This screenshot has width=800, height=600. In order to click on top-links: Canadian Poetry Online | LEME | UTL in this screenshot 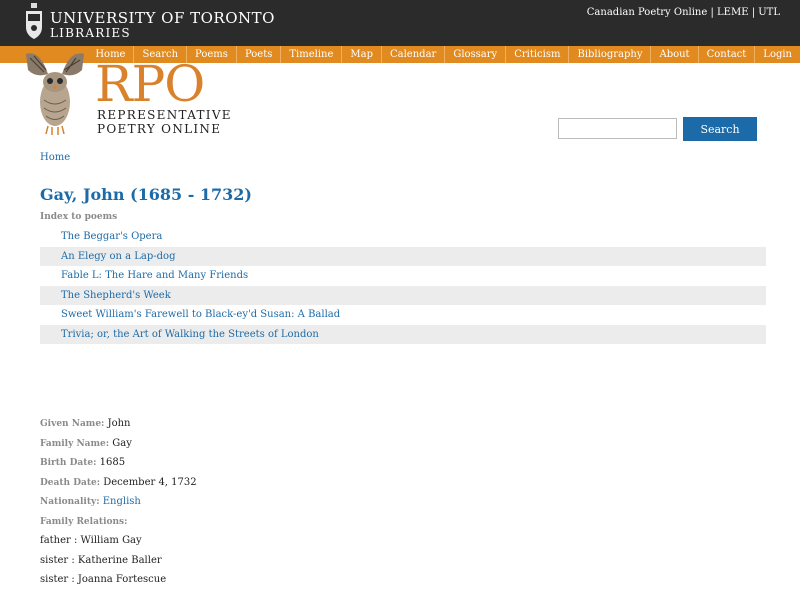, I will do `click(683, 12)`.